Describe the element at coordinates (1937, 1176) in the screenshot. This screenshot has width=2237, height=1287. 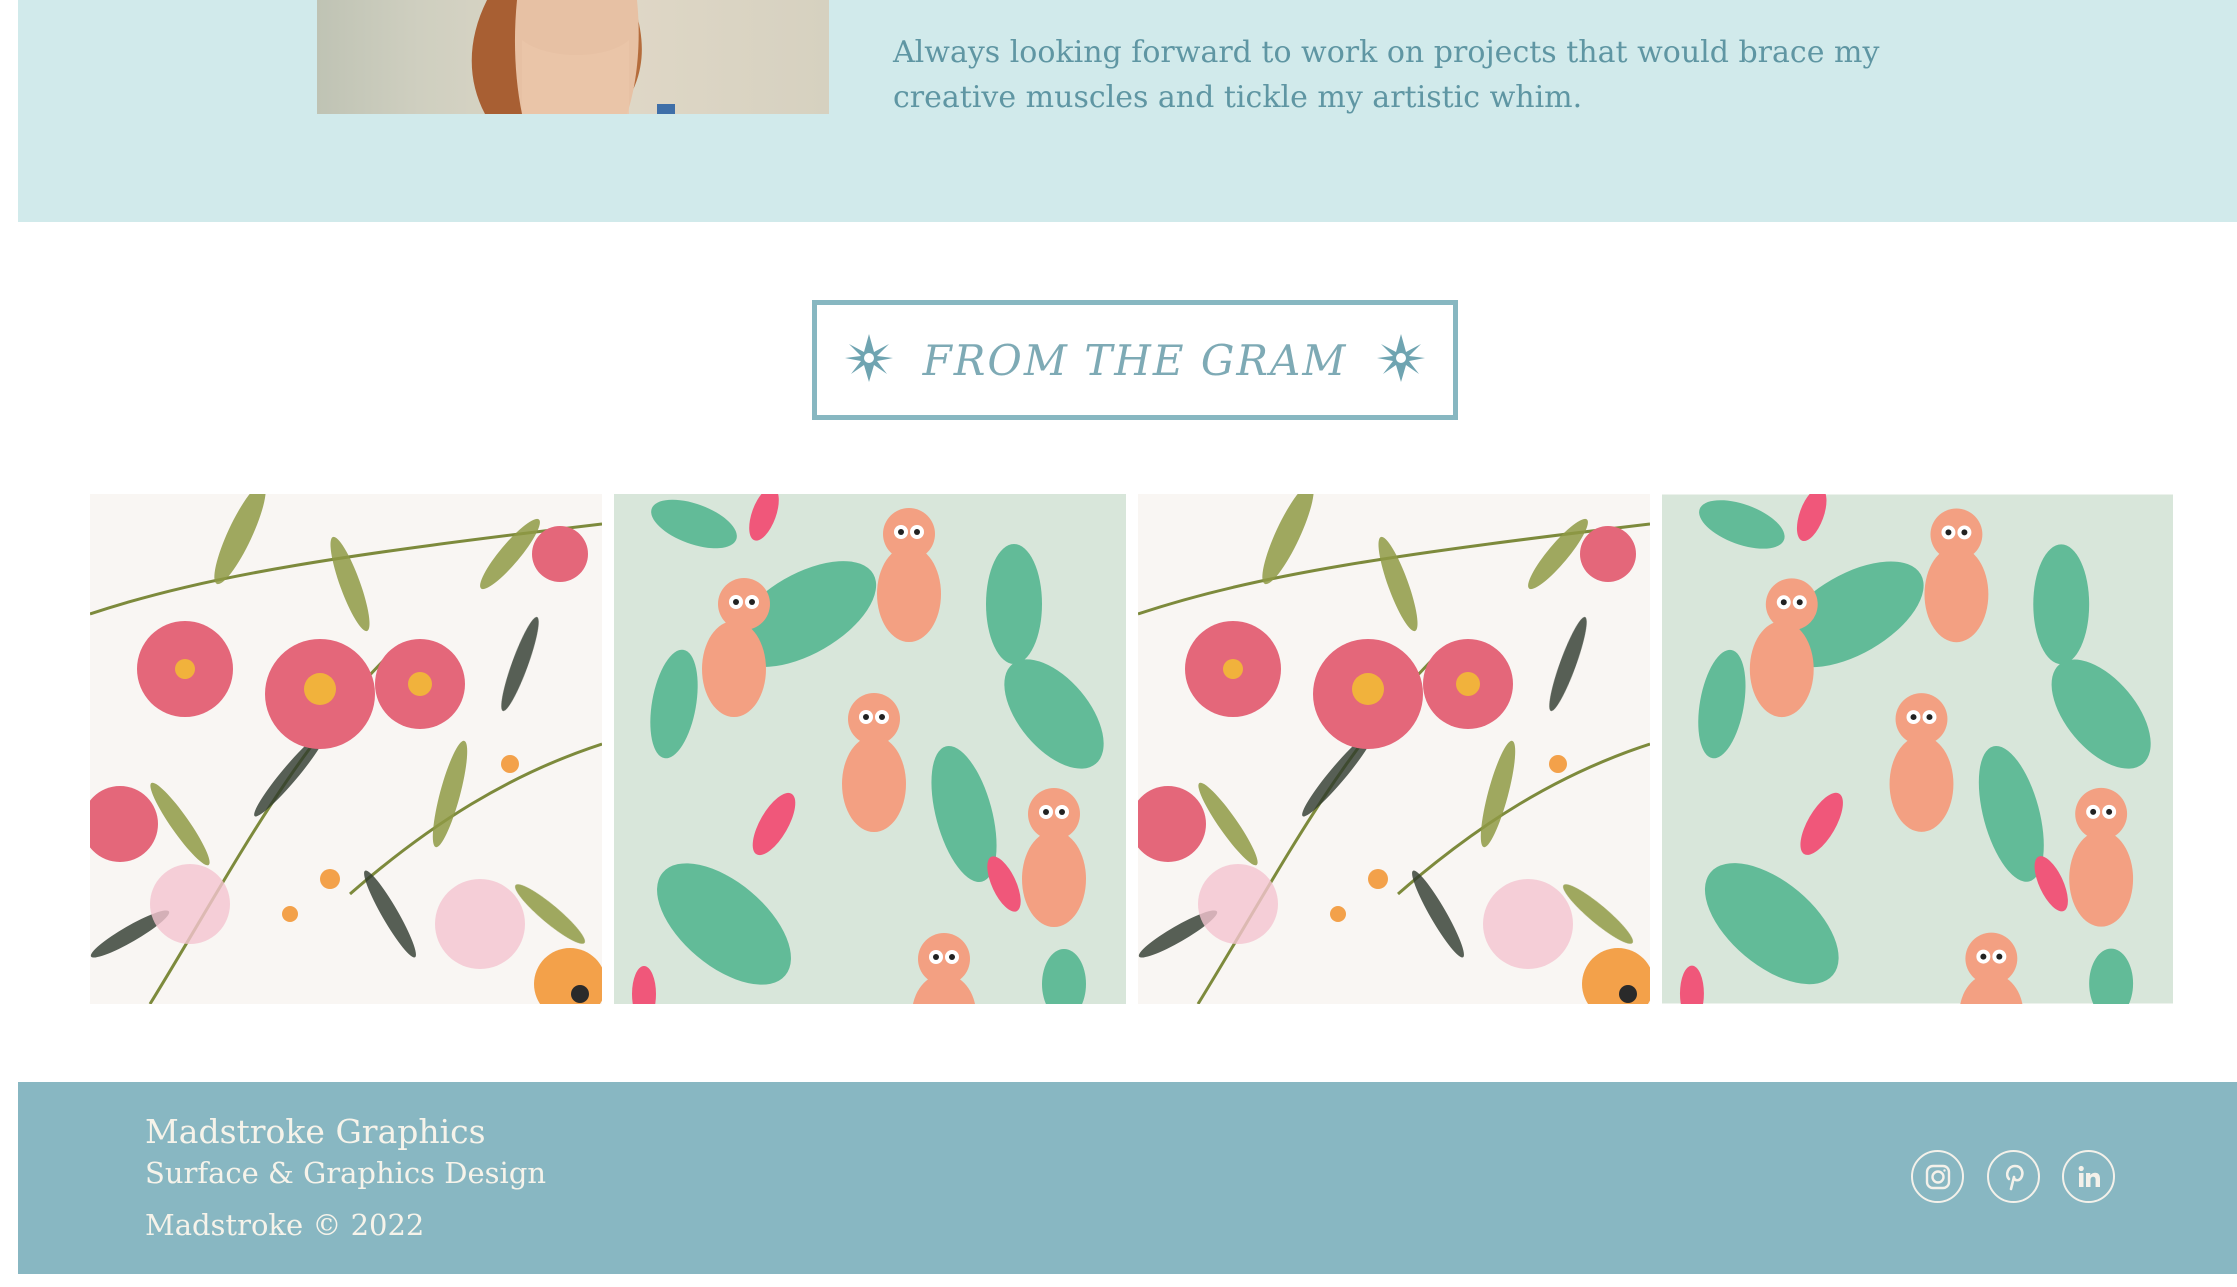
I see `instagram-icon` at that location.